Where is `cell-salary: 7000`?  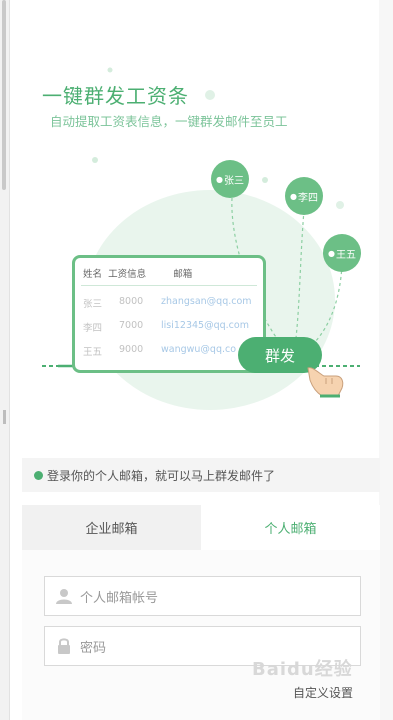 cell-salary: 7000 is located at coordinates (131, 325).